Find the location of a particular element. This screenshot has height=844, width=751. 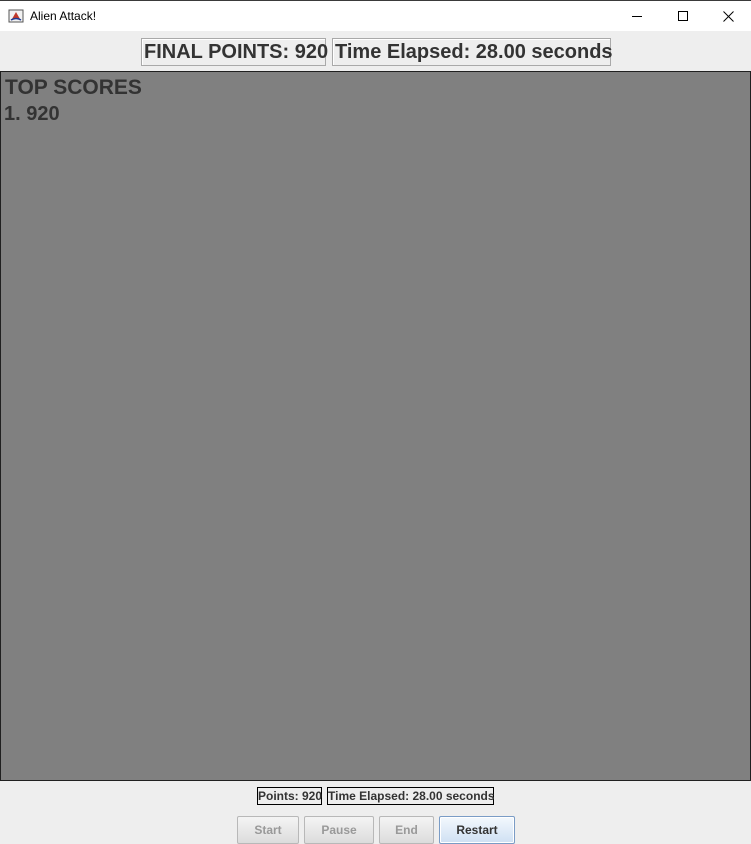

title-bar: Alien Attack! is located at coordinates (375, 15).